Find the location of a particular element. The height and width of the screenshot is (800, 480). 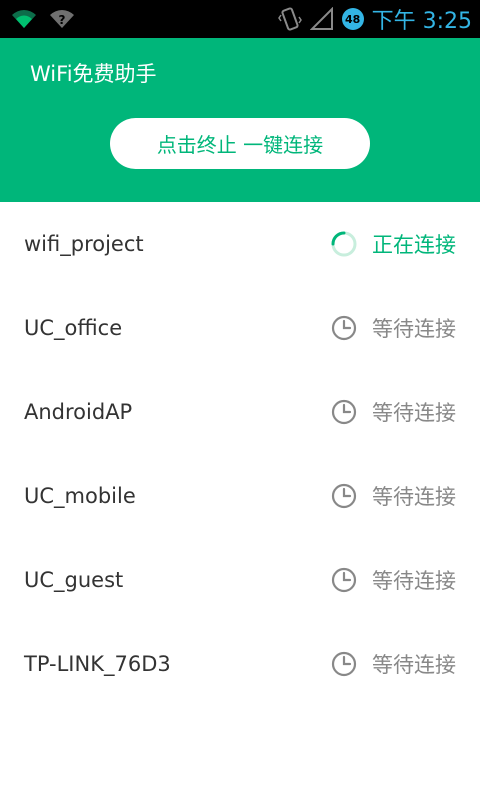

status-bar-right: 48 下午 3:25 is located at coordinates (374, 19).